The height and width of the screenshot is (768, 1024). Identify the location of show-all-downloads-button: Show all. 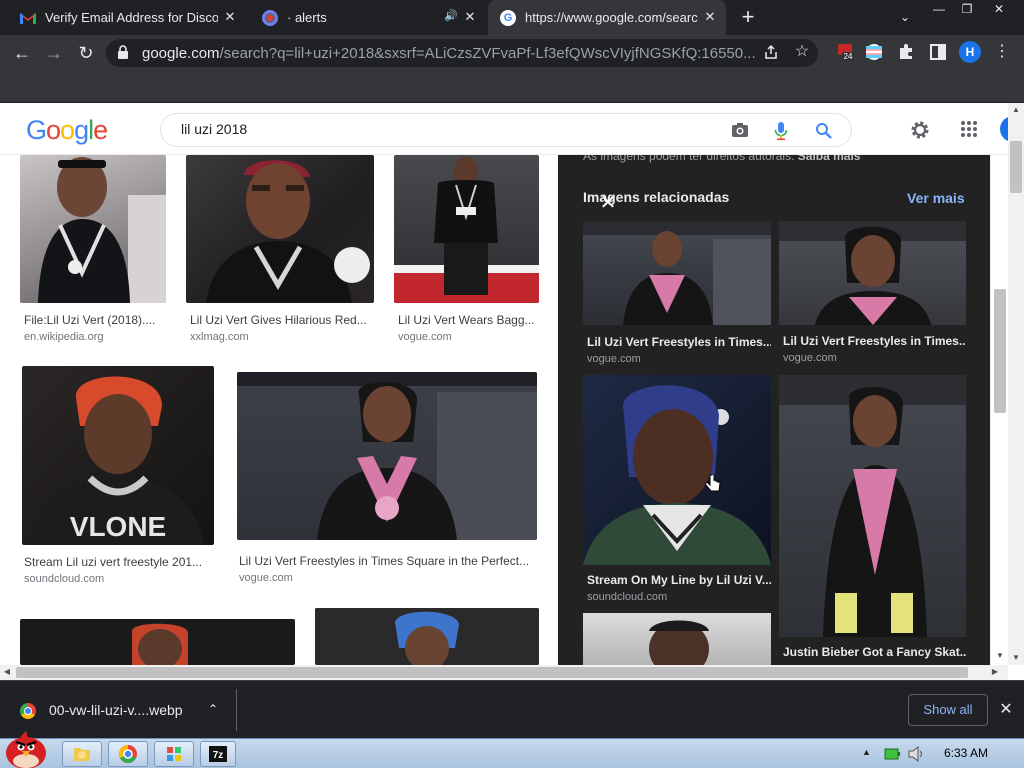
(948, 710).